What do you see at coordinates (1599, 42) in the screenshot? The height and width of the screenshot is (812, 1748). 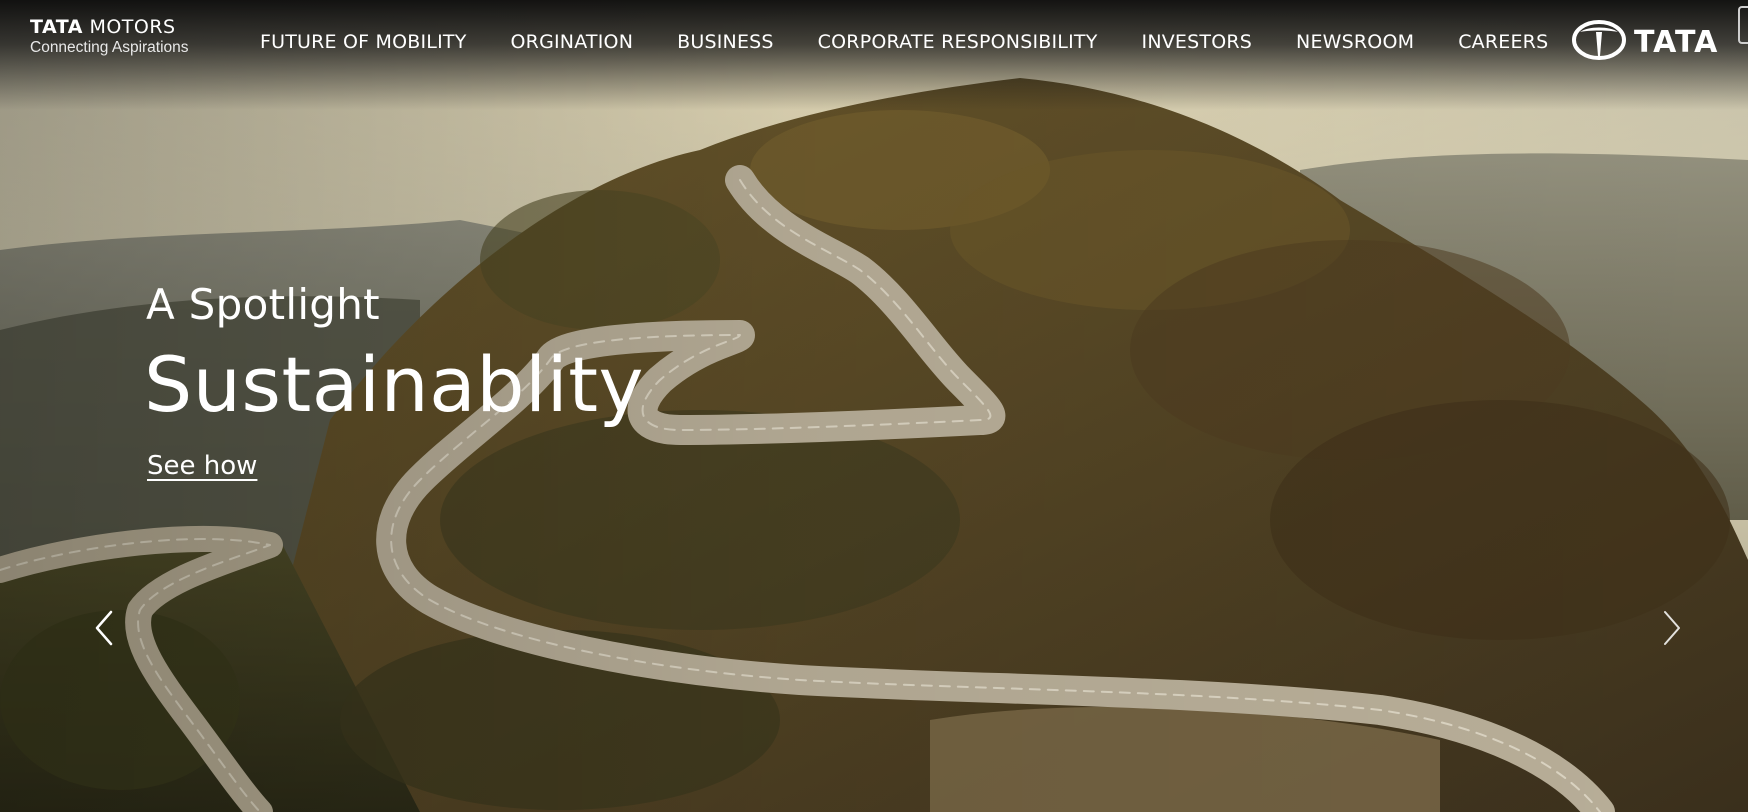 I see `tata-emblem-icon` at bounding box center [1599, 42].